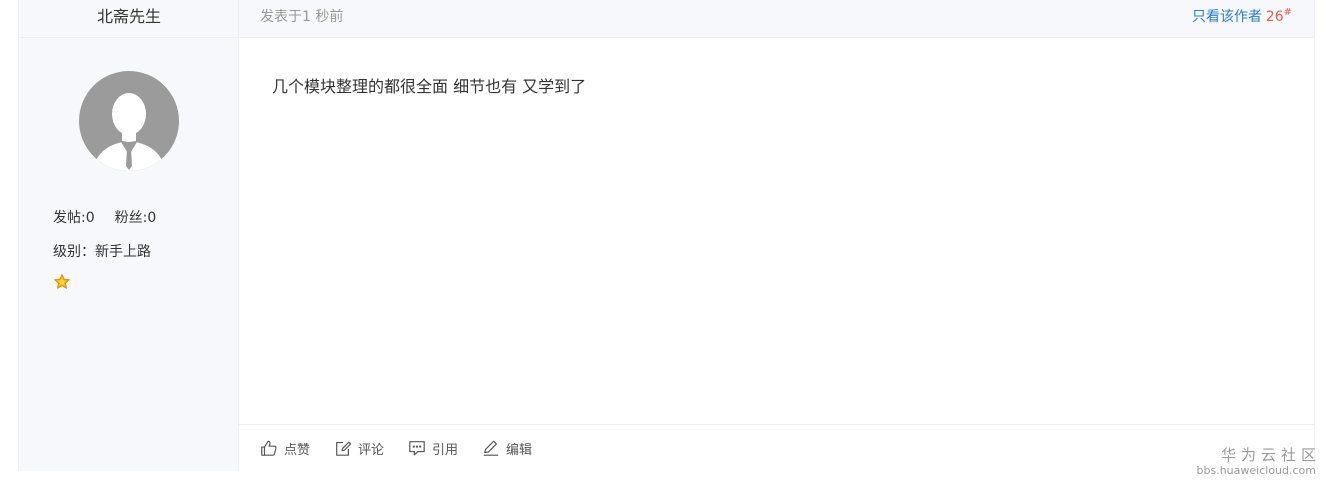  I want to click on quote-label: 引用, so click(445, 450).